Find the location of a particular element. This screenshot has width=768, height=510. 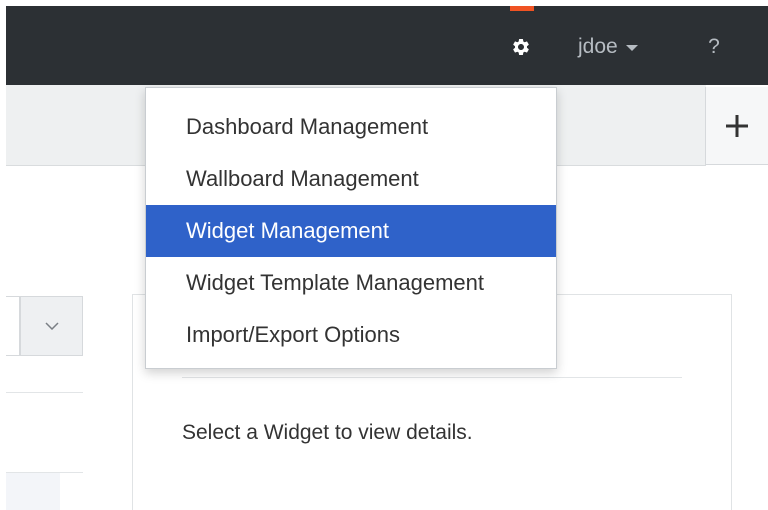

list-item is located at coordinates (33, 491).